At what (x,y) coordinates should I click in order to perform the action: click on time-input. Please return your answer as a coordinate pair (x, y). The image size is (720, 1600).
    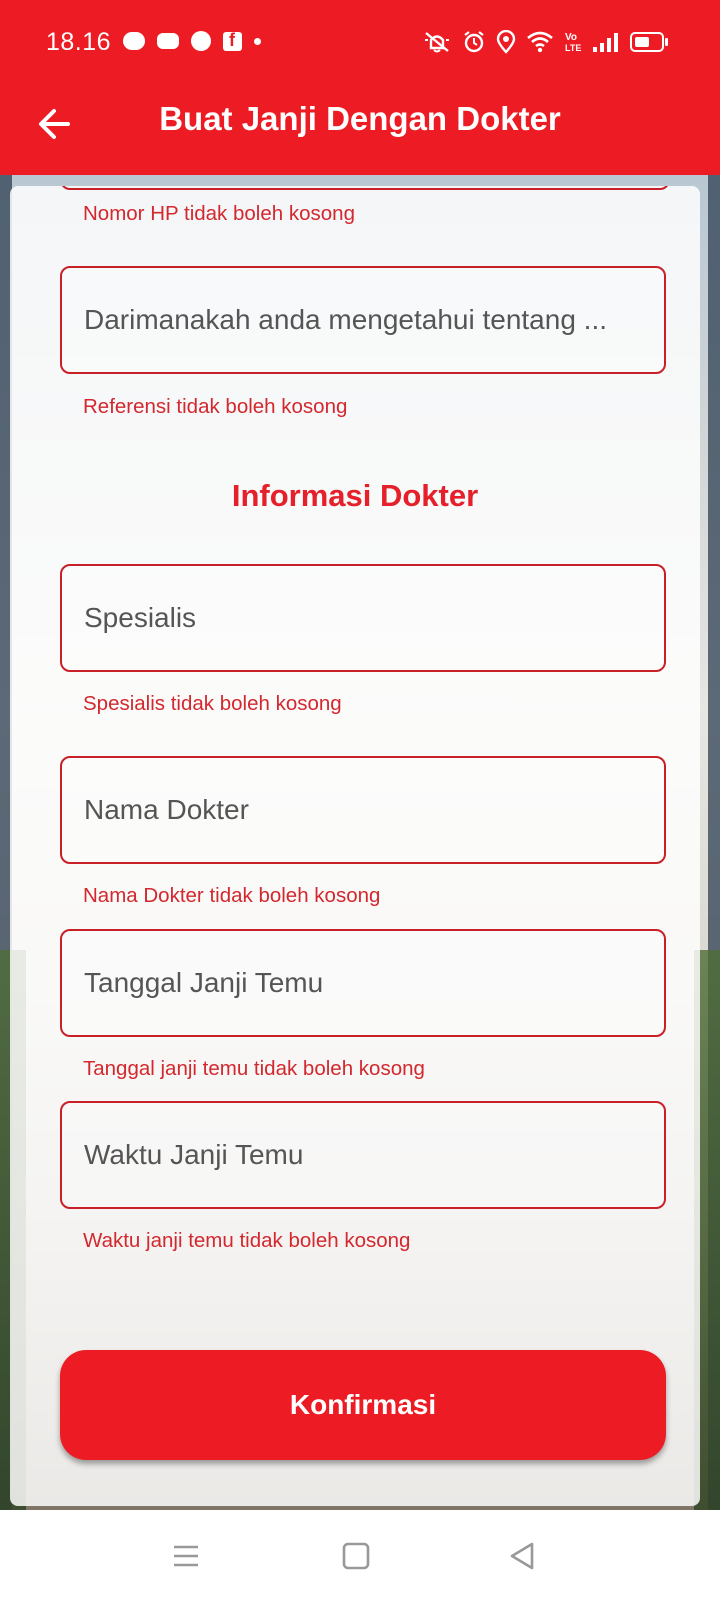
    Looking at the image, I should click on (363, 1155).